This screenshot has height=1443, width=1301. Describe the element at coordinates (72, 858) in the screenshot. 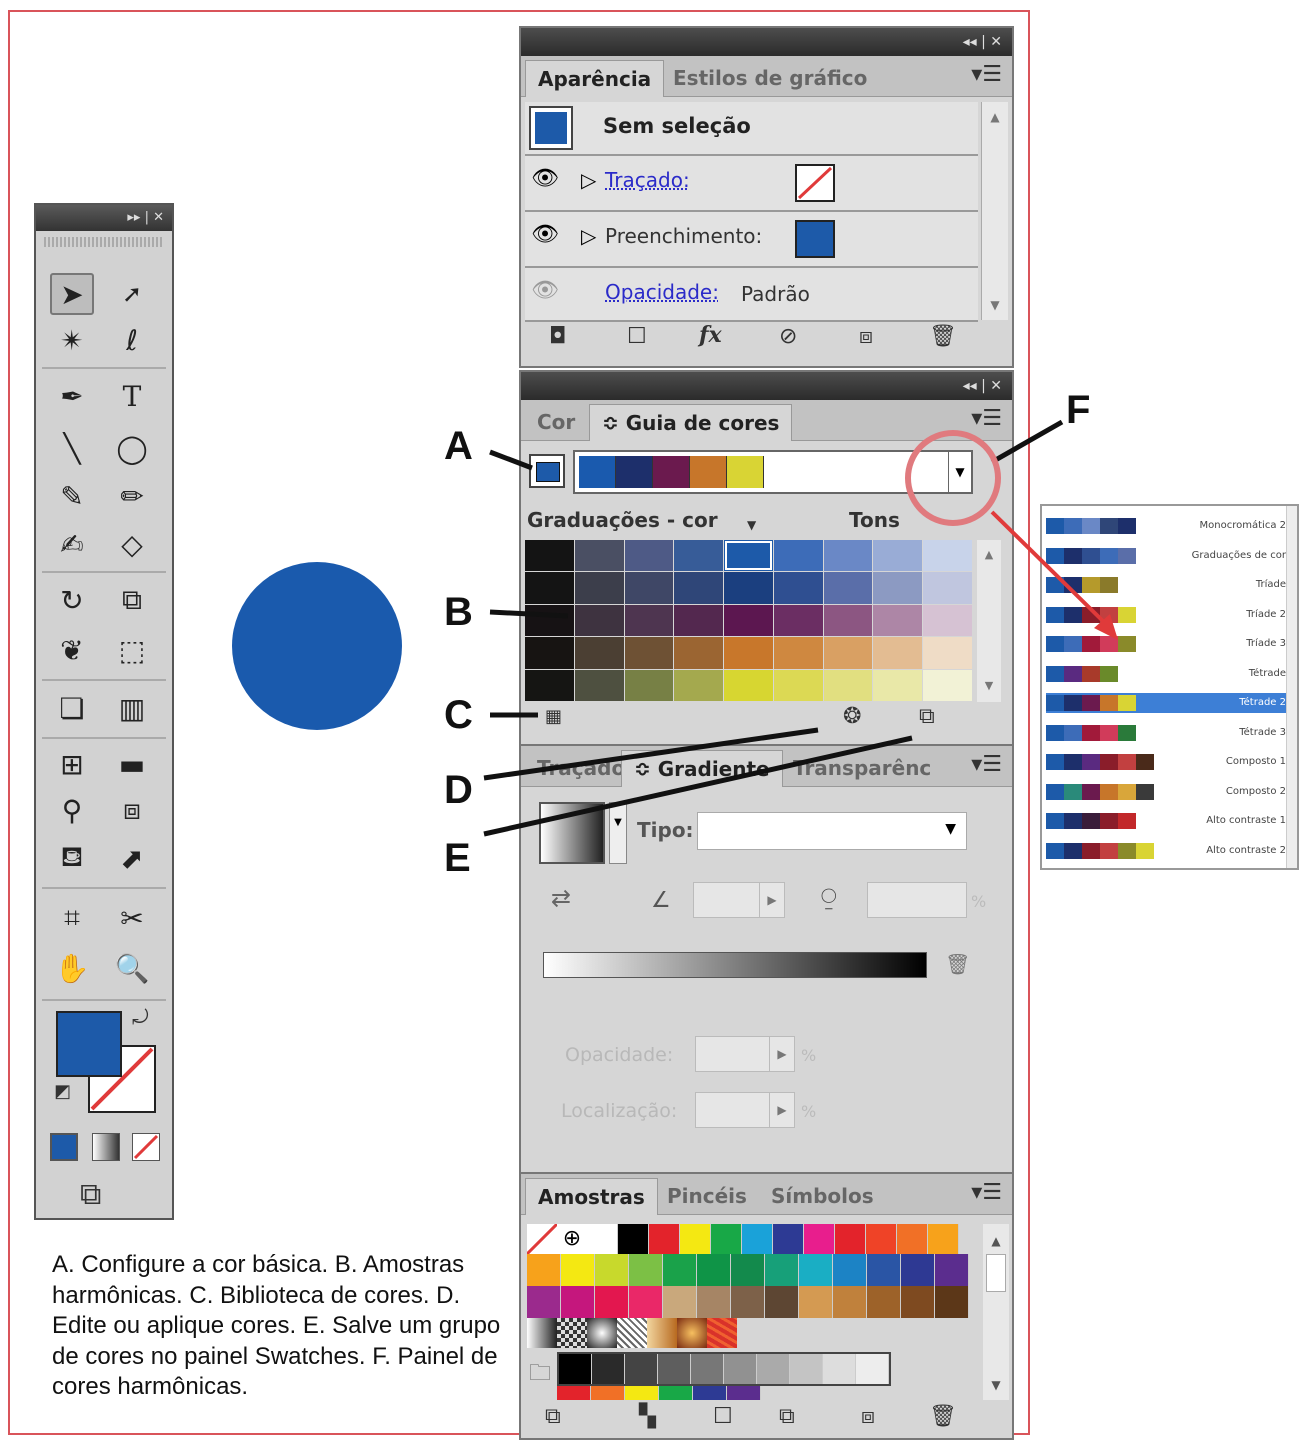

I see `live-paint-bucket-tool-icon: ⛾` at that location.